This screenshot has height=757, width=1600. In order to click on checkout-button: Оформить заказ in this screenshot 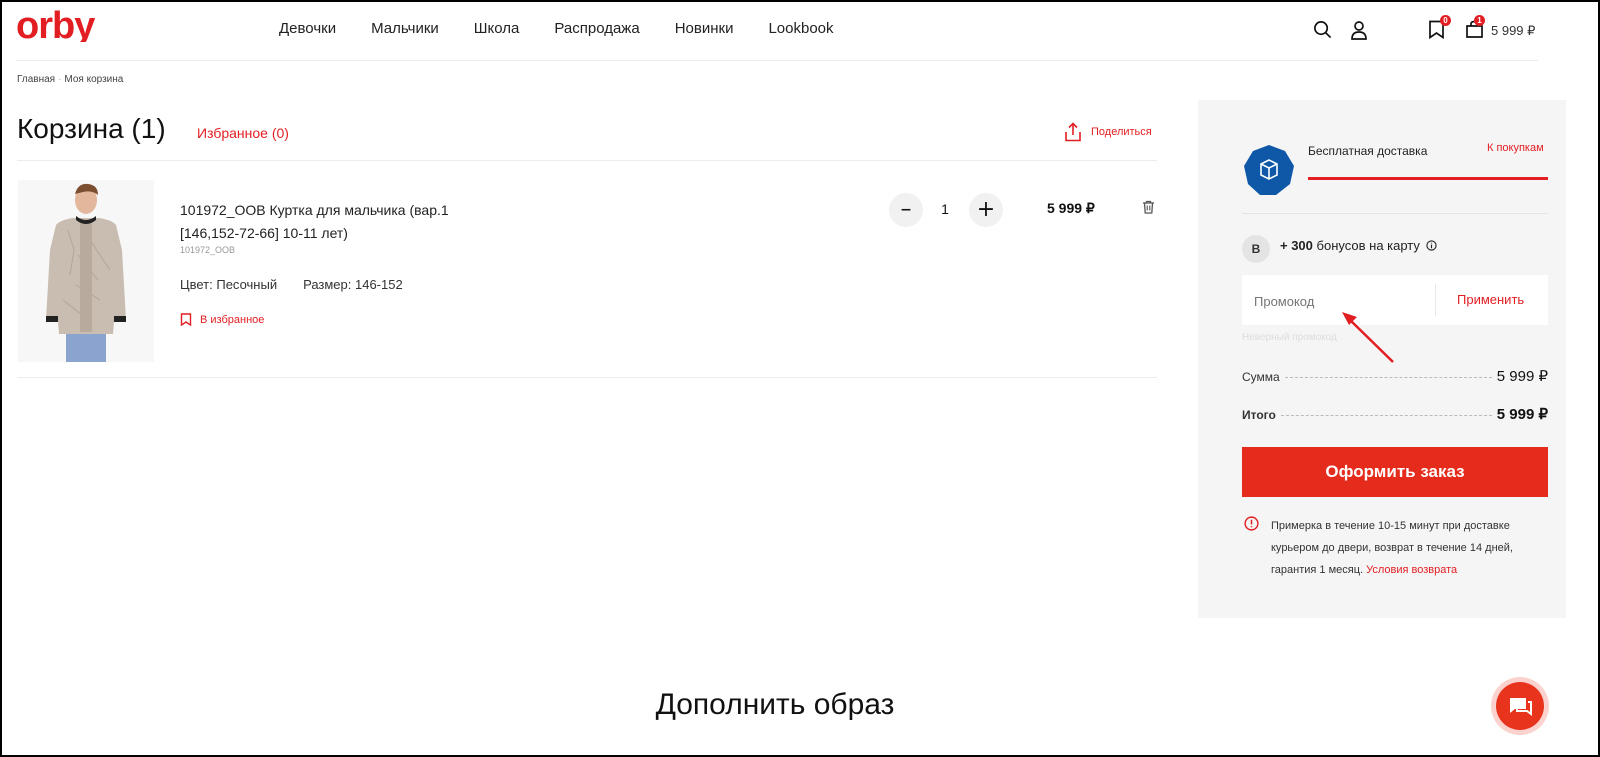, I will do `click(1395, 472)`.